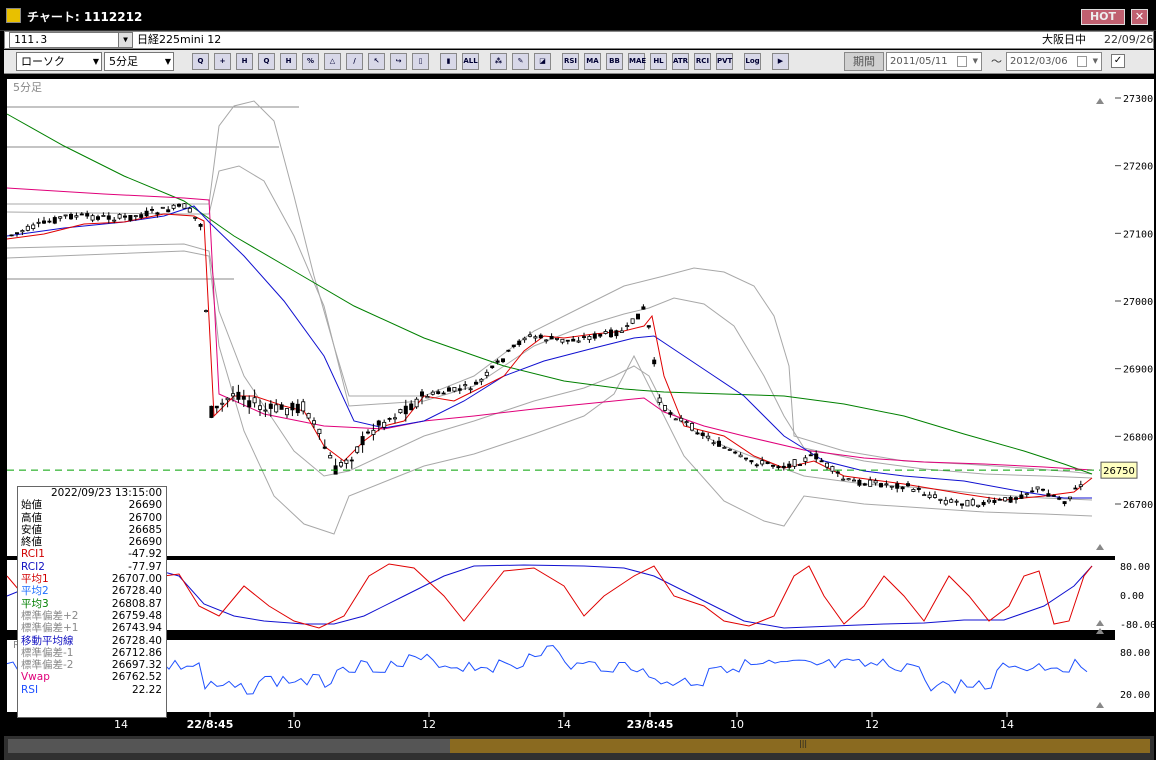  What do you see at coordinates (561, 676) in the screenshot?
I see `rsi-panel` at bounding box center [561, 676].